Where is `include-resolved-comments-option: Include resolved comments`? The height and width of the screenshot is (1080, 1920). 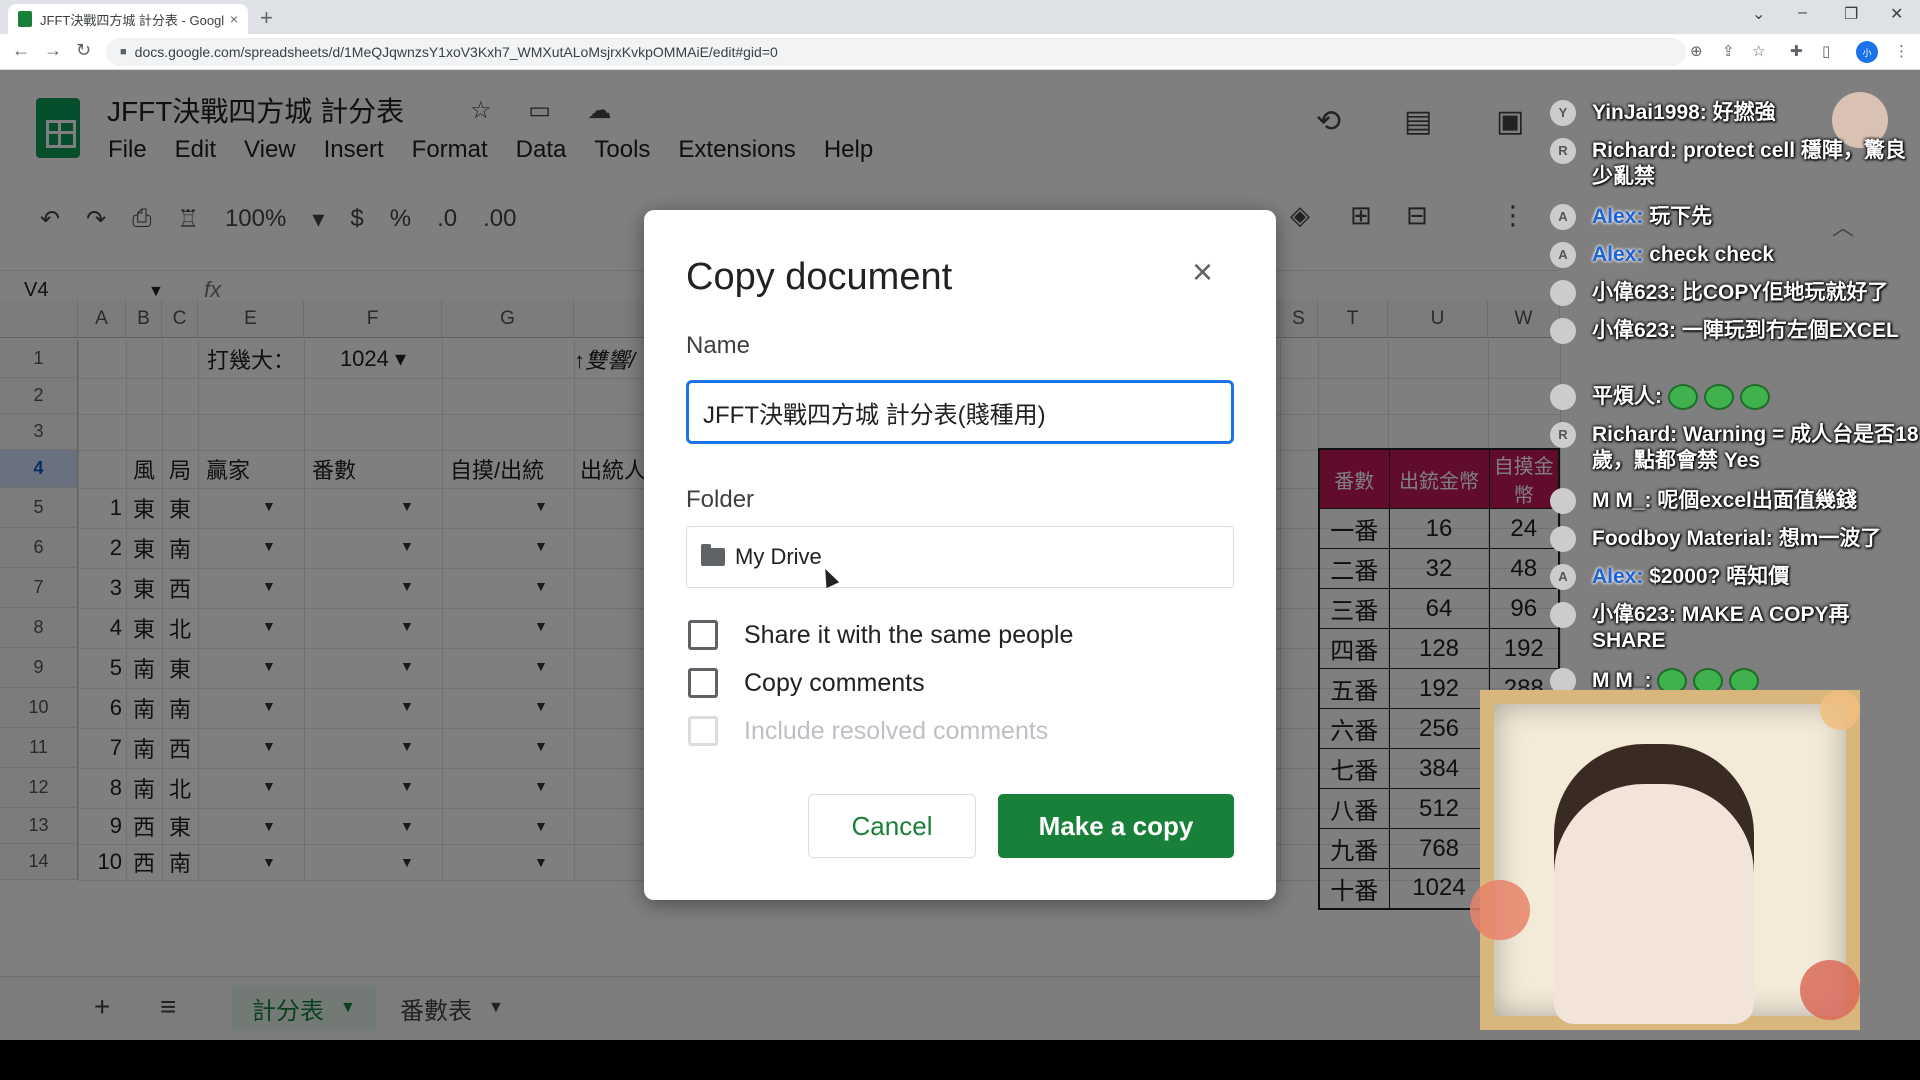
include-resolved-comments-option: Include resolved comments is located at coordinates (868, 731).